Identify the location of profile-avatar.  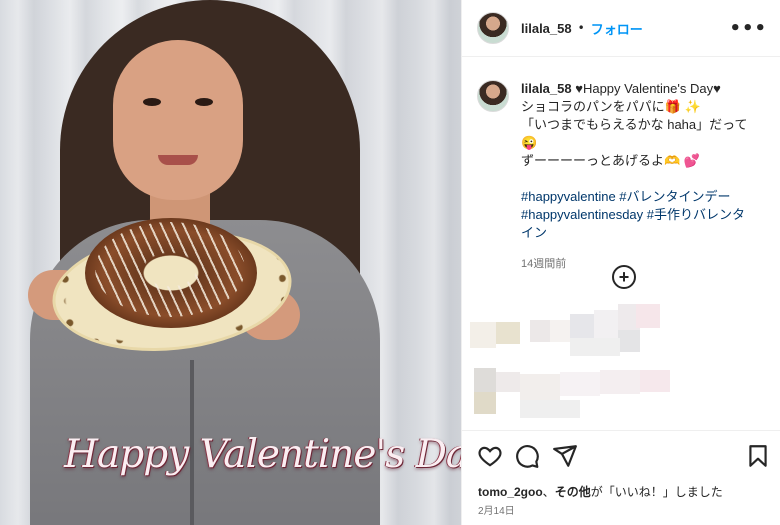
(493, 28).